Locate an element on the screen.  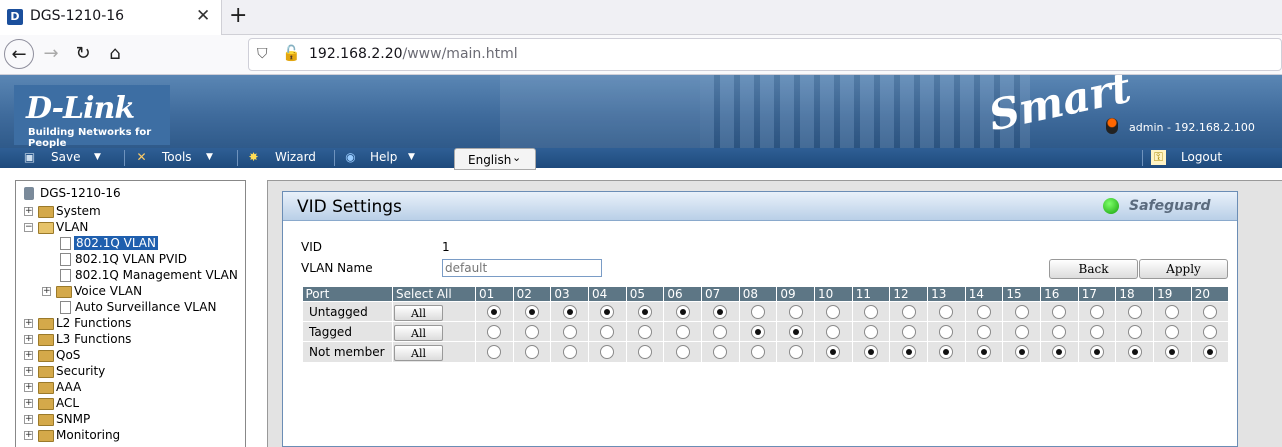
new-tab-icon: + is located at coordinates (238, 15).